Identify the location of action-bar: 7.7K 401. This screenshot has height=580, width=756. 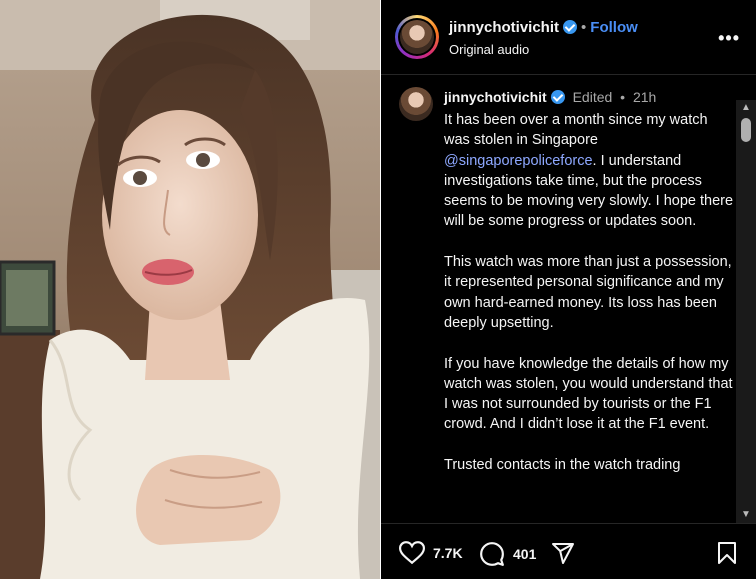
(568, 551).